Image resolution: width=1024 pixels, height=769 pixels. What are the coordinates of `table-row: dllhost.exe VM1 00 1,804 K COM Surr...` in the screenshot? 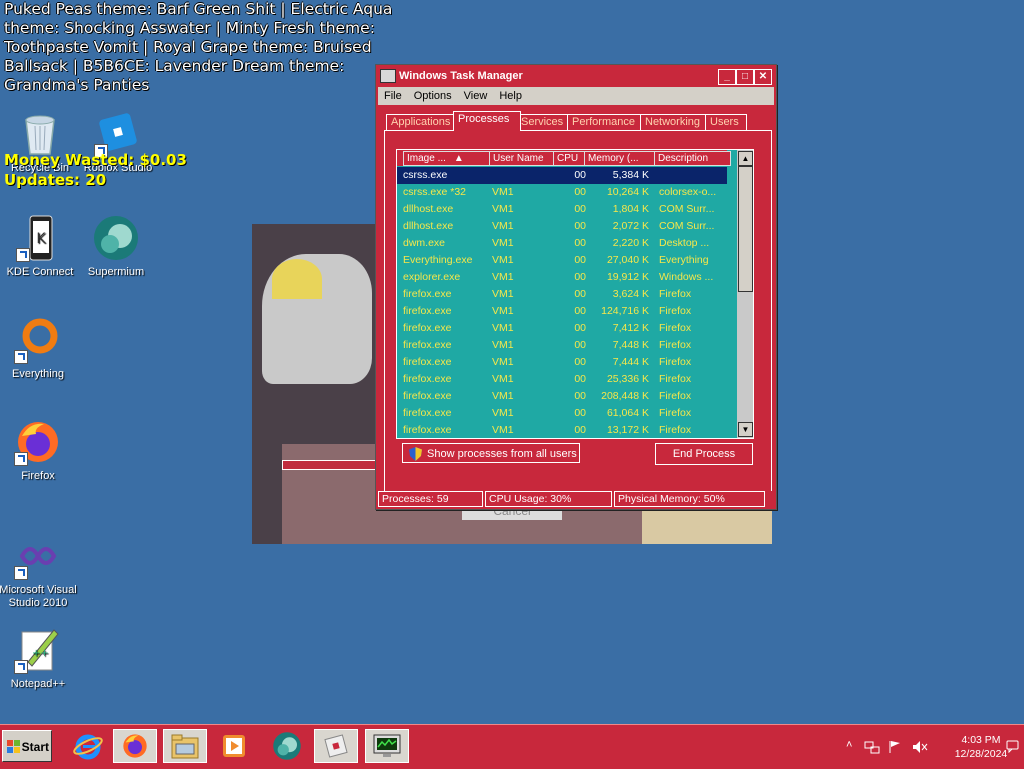 It's located at (562, 209).